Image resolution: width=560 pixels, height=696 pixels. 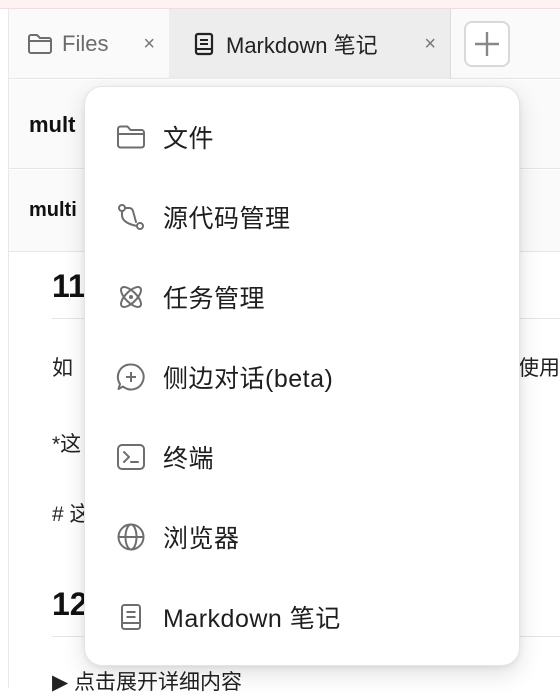 I want to click on menu-item-source-control: 源代码管理, so click(x=302, y=217).